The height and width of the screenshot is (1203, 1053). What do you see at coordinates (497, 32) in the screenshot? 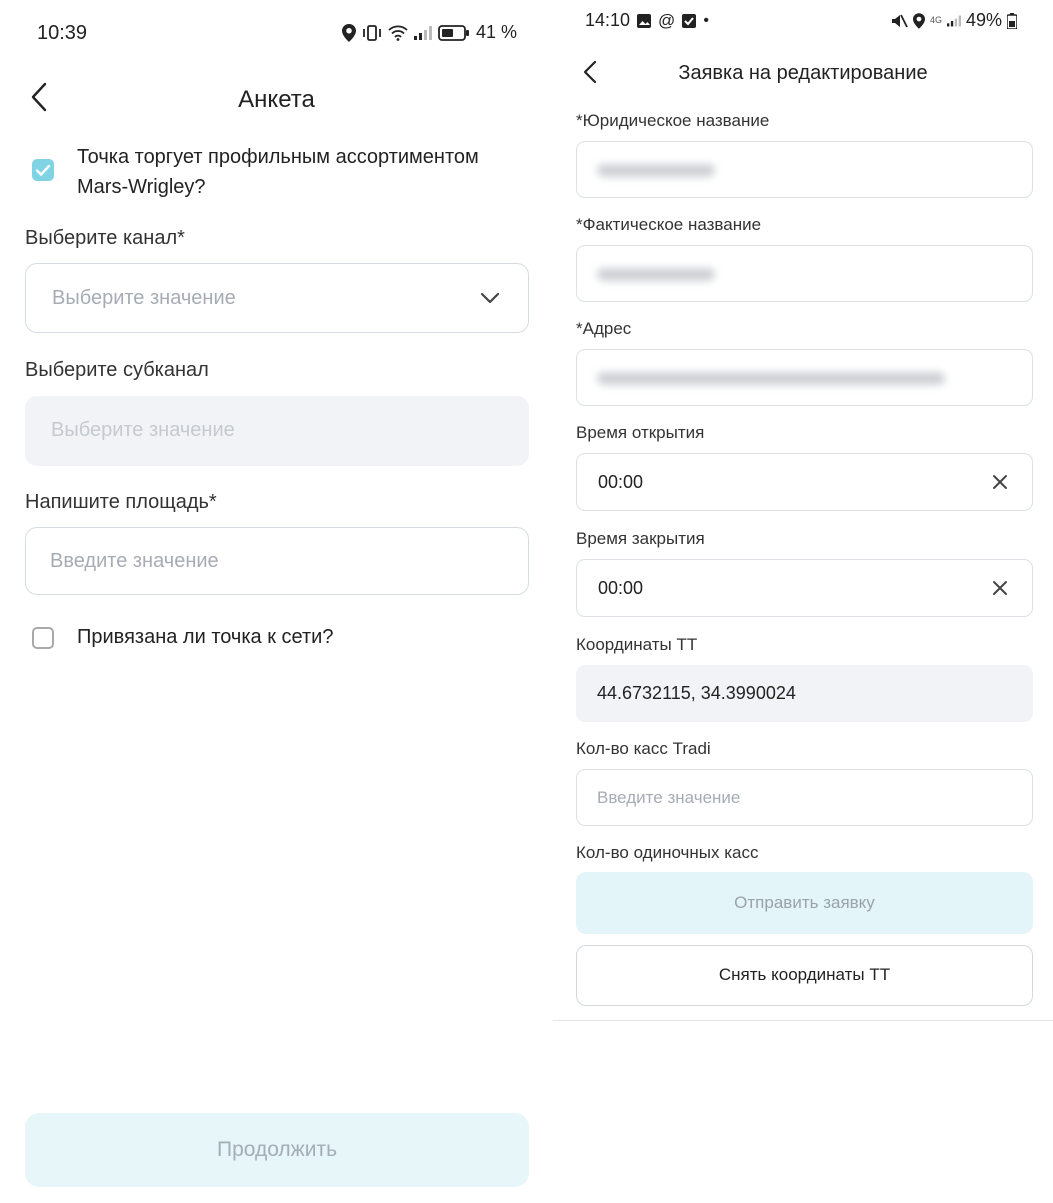
I see `battery-percent: 41 %` at bounding box center [497, 32].